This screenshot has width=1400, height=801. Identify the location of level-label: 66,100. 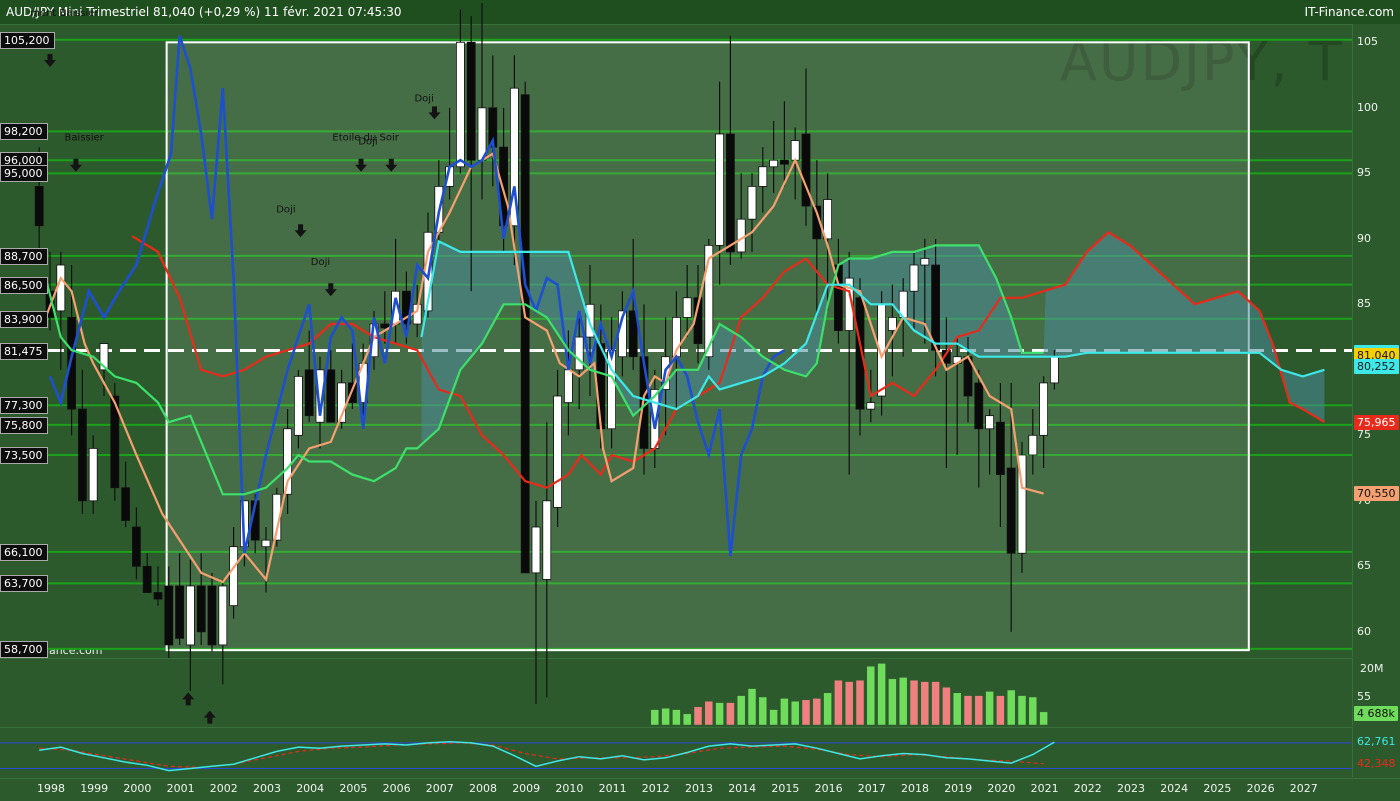
(24, 552).